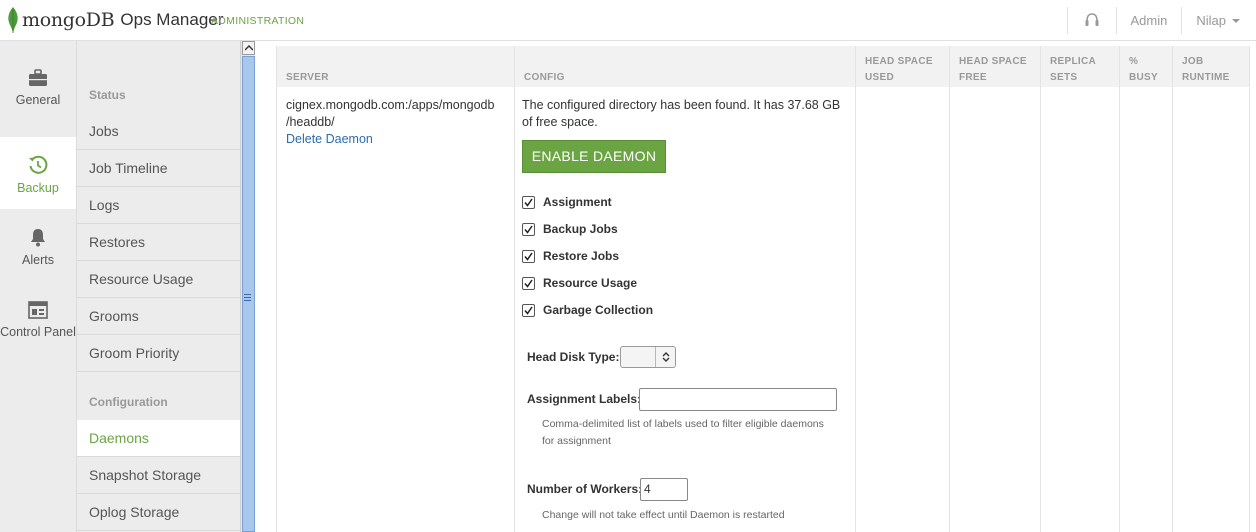 The image size is (1256, 532). I want to click on status-heading: Status, so click(107, 95).